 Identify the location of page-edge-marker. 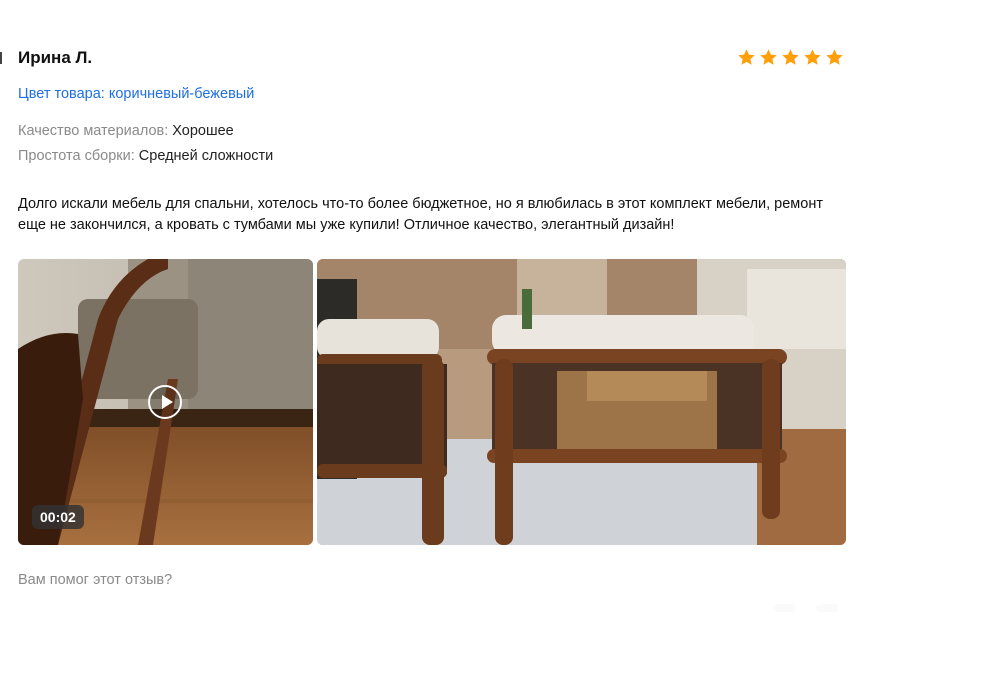
(1, 58).